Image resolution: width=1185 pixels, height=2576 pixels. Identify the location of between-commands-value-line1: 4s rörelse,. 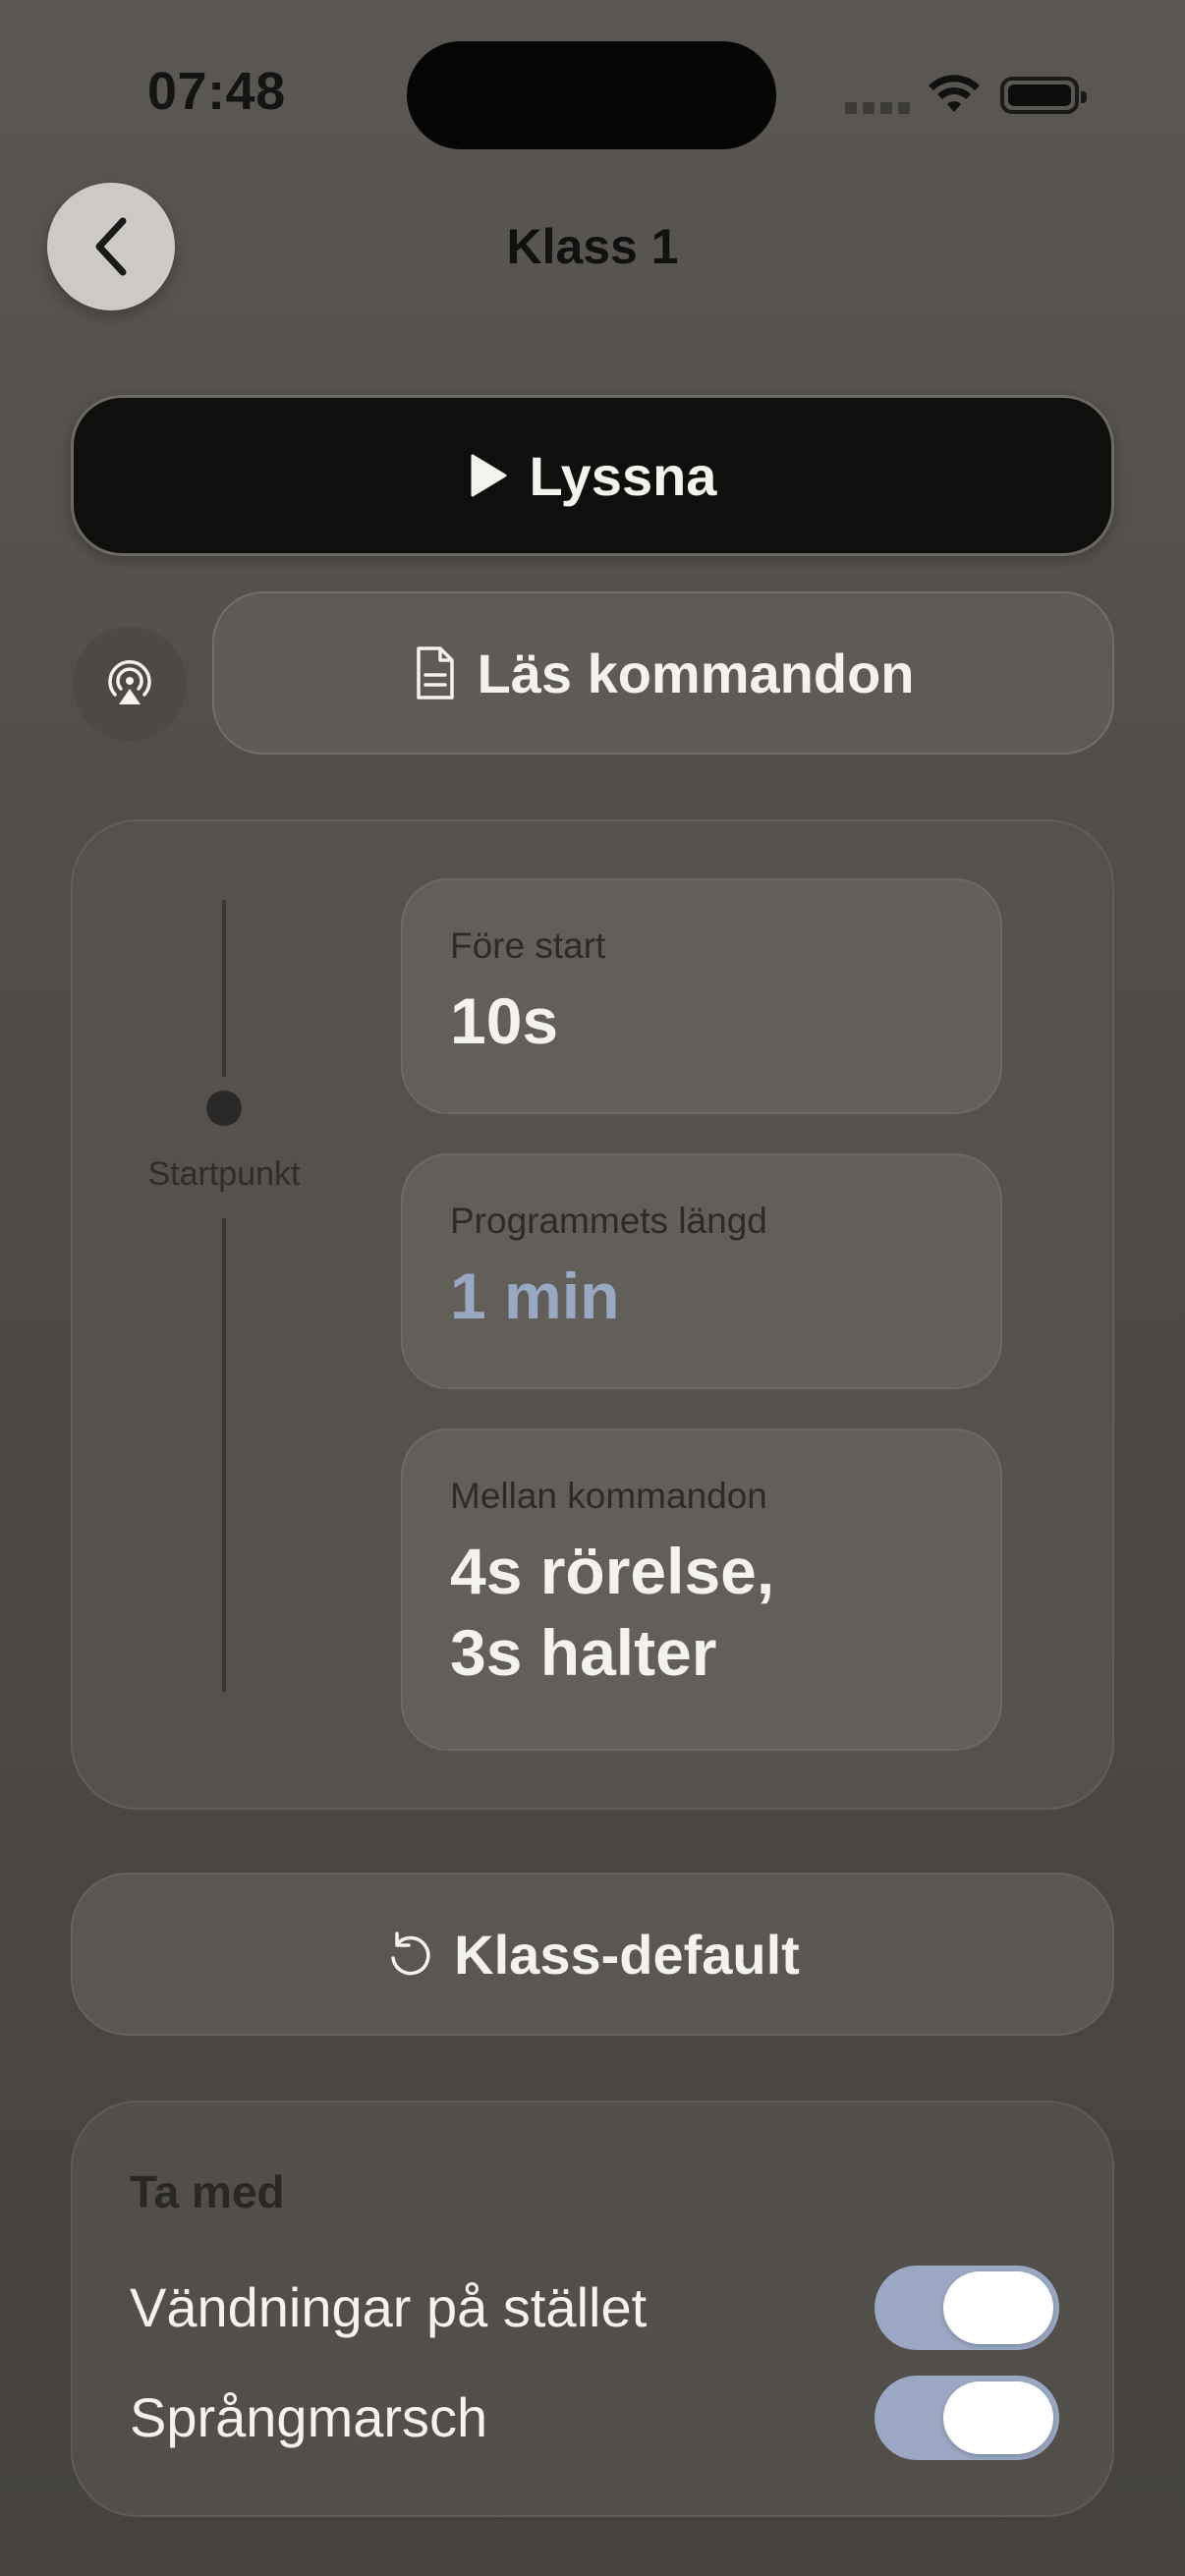
(612, 1571).